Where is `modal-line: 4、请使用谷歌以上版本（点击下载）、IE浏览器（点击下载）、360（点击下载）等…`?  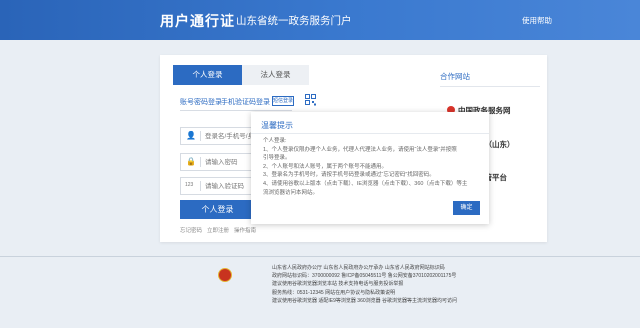
modal-line: 4、请使用谷歌以上版本（点击下载）、IE浏览器（点击下载）、360（点击下载）等… is located at coordinates (365, 183).